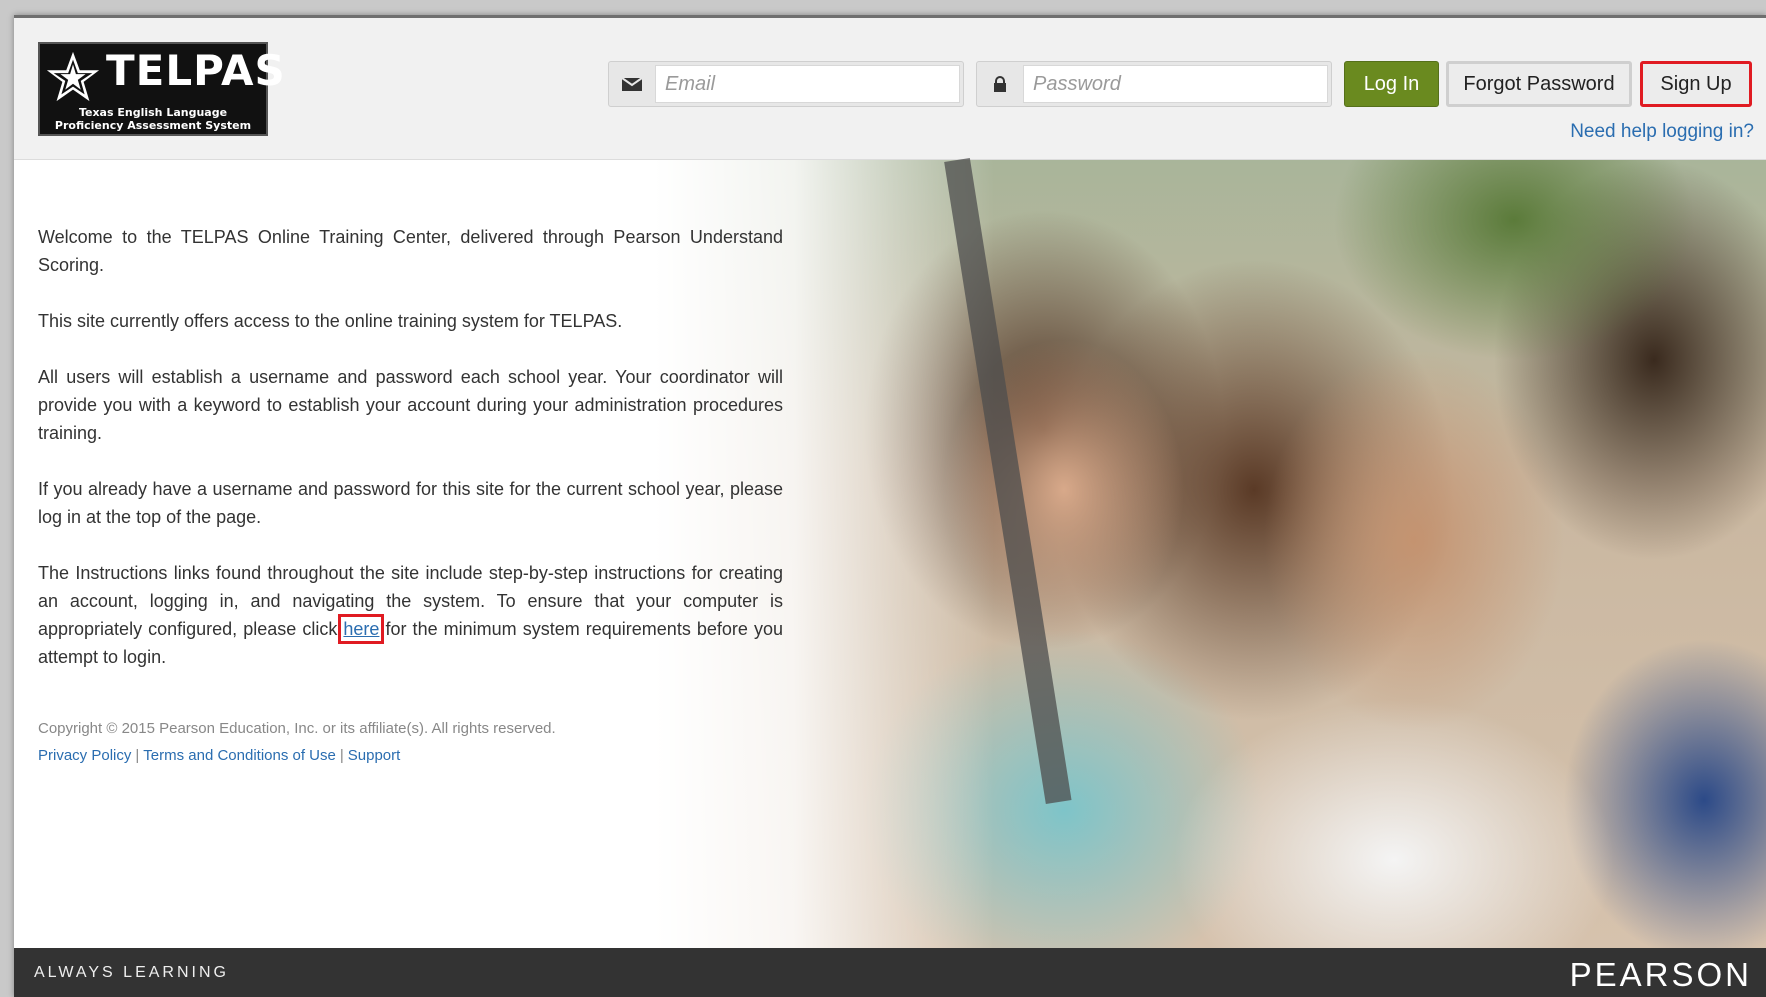 The height and width of the screenshot is (997, 1766). Describe the element at coordinates (890, 972) in the screenshot. I see `footer-bar: ALWAYS LEARNING PEARSON` at that location.